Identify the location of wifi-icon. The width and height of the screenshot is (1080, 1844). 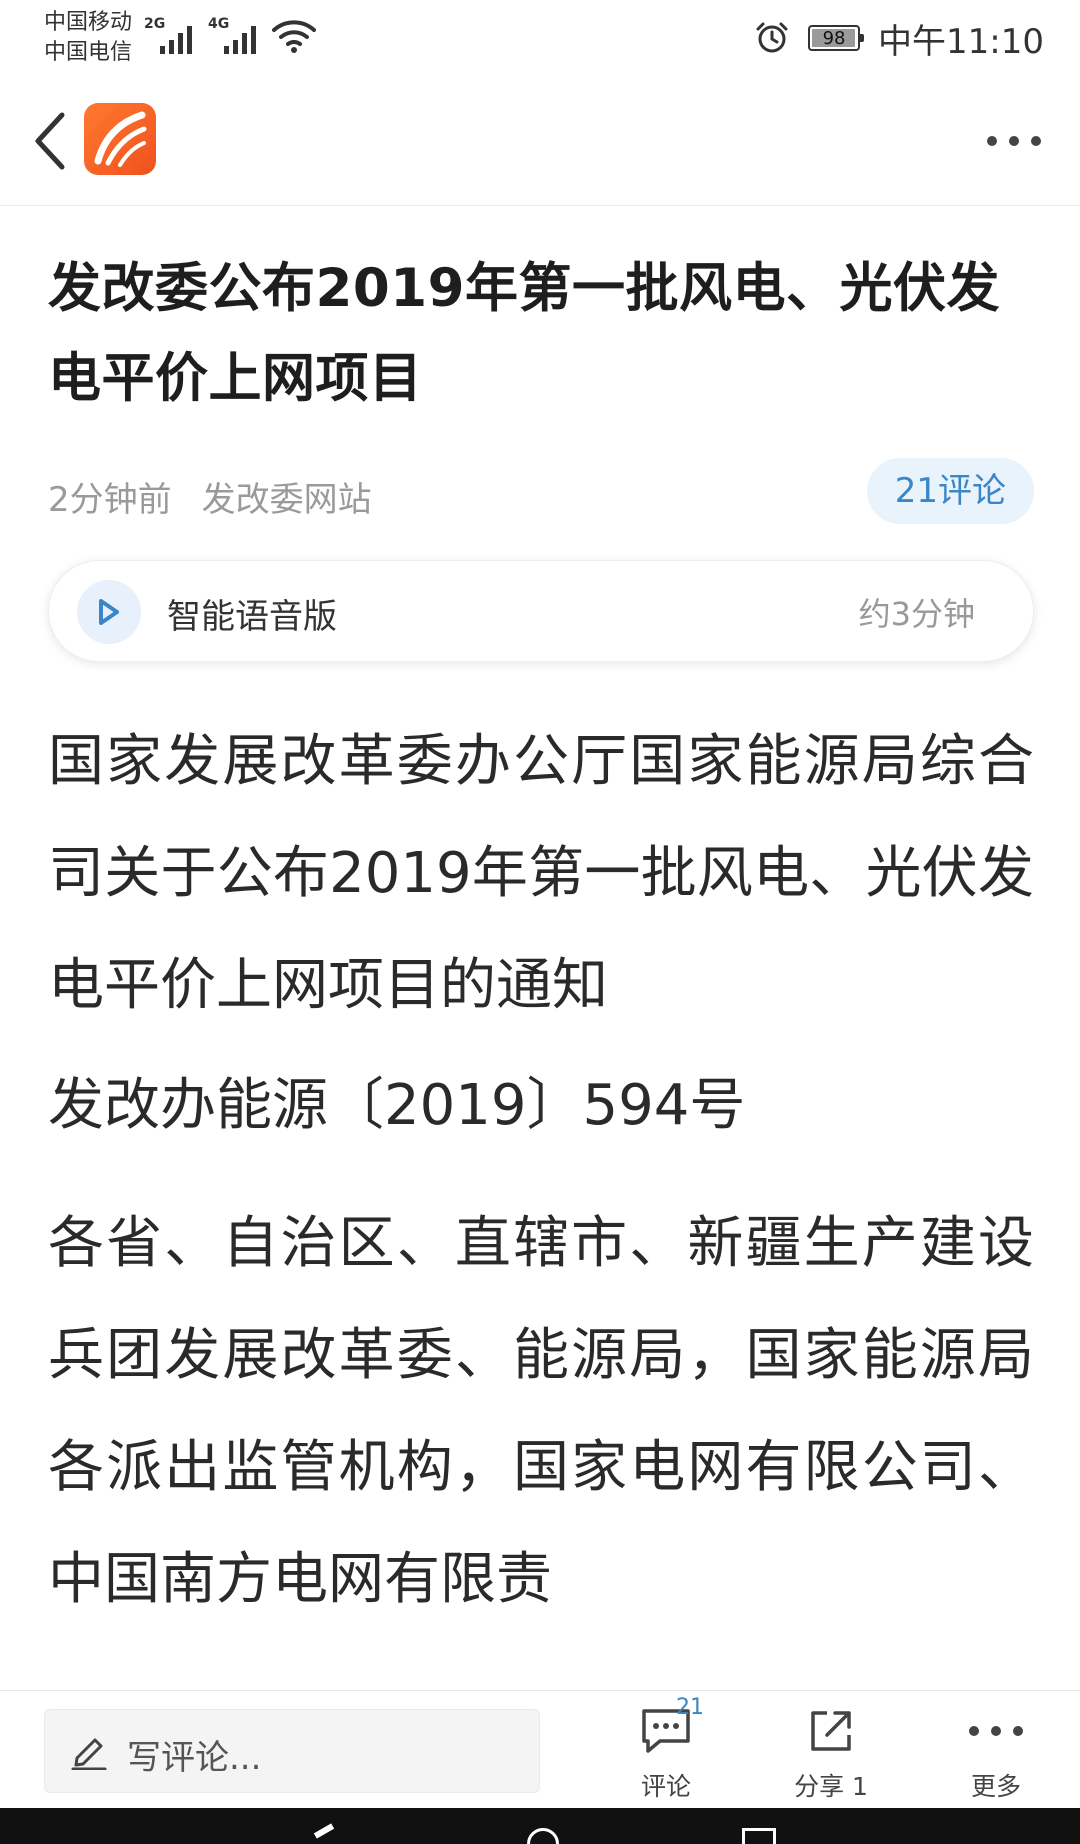
(294, 36).